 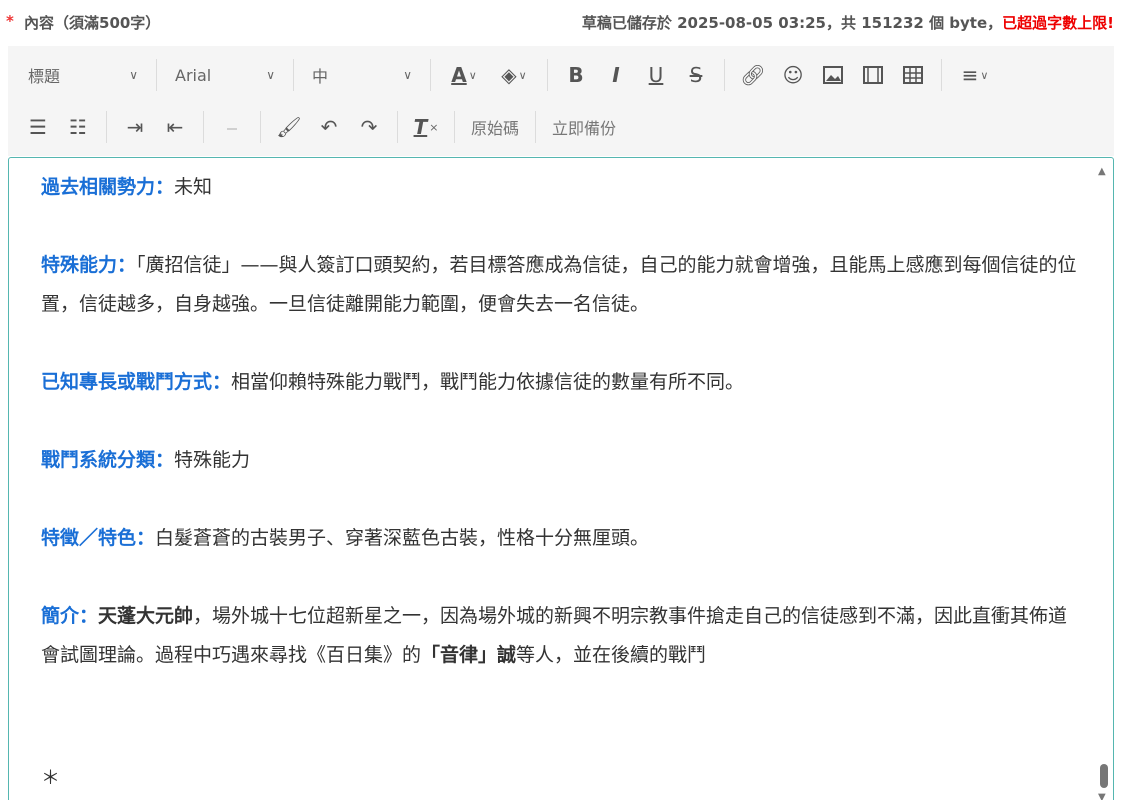 I want to click on paragraph-combat-system: 戰鬥系統分類：特殊能力, so click(x=561, y=460).